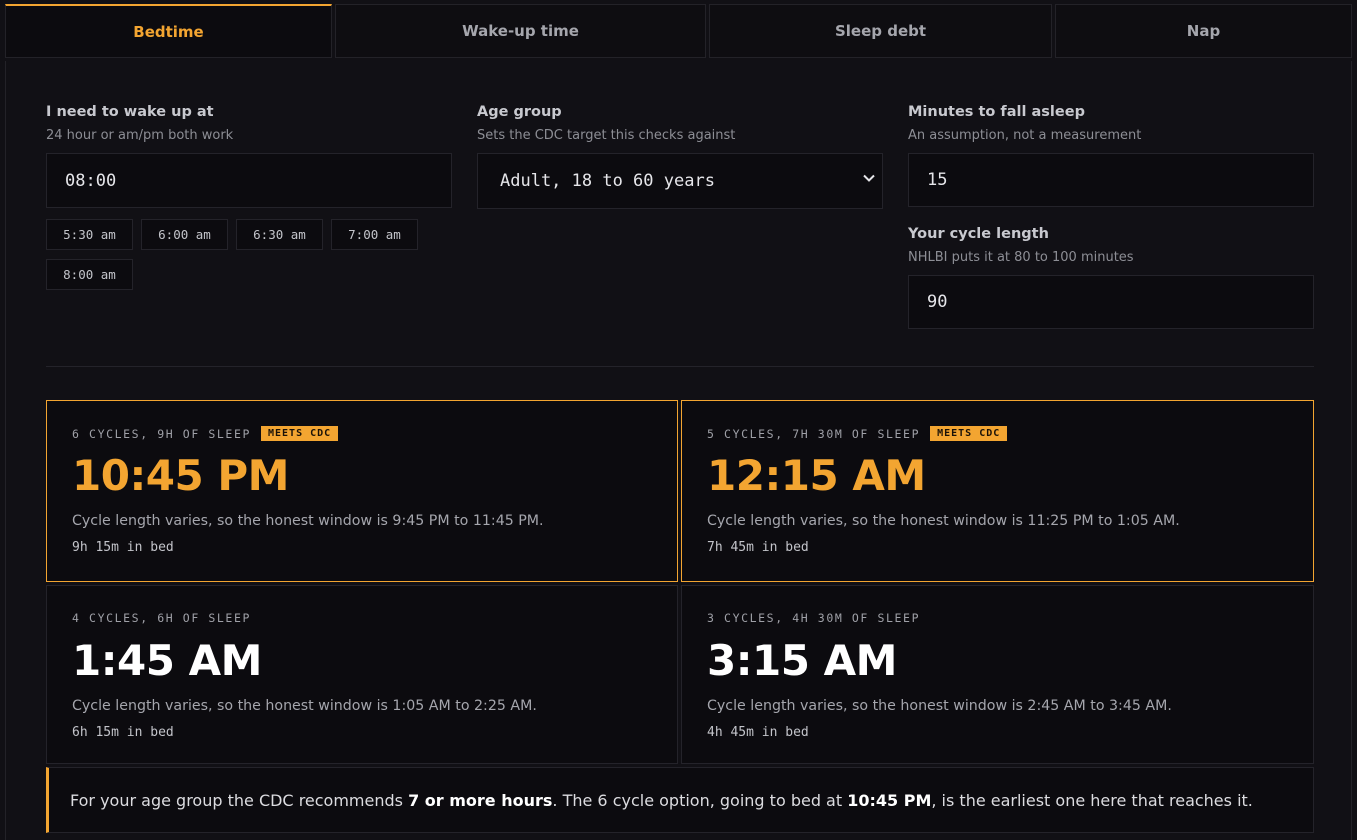 Image resolution: width=1357 pixels, height=840 pixels. What do you see at coordinates (1021, 257) in the screenshot?
I see `cycle-length-hint: NHLBI puts it at 80 to 100 minutes` at bounding box center [1021, 257].